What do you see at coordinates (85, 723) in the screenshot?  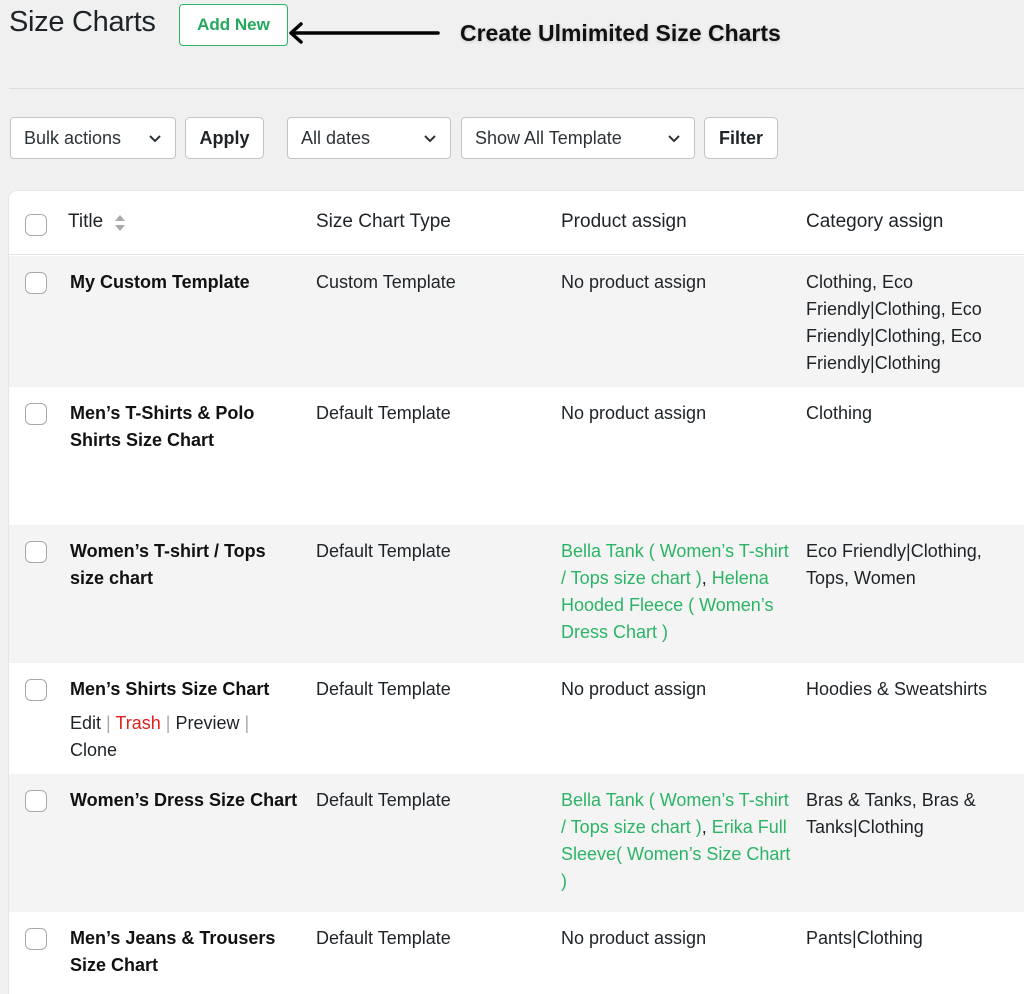 I see `edit-link: Edit` at bounding box center [85, 723].